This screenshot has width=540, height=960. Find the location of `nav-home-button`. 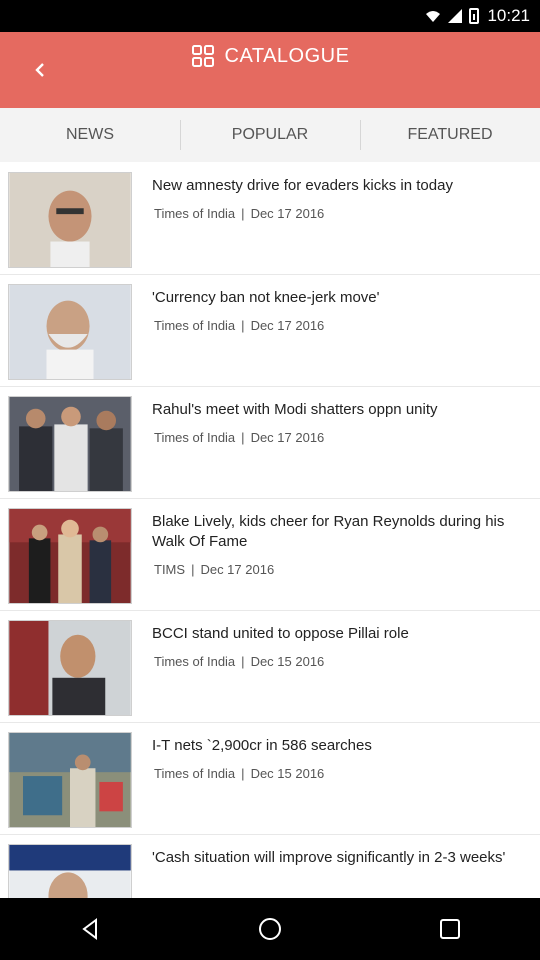

nav-home-button is located at coordinates (270, 929).